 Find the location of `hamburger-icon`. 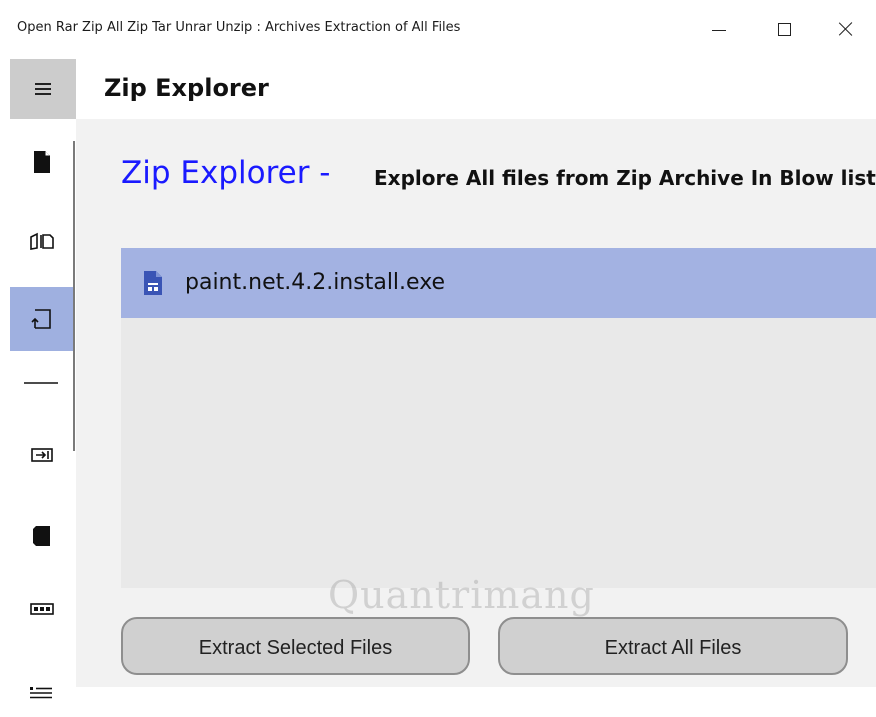

hamburger-icon is located at coordinates (43, 89).